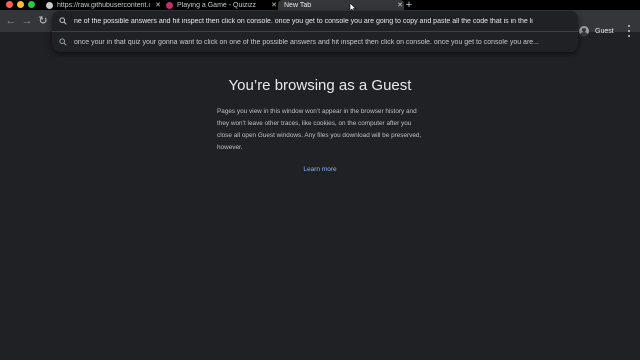  I want to click on tab-new-tab: New Tab ✕, so click(341, 5).